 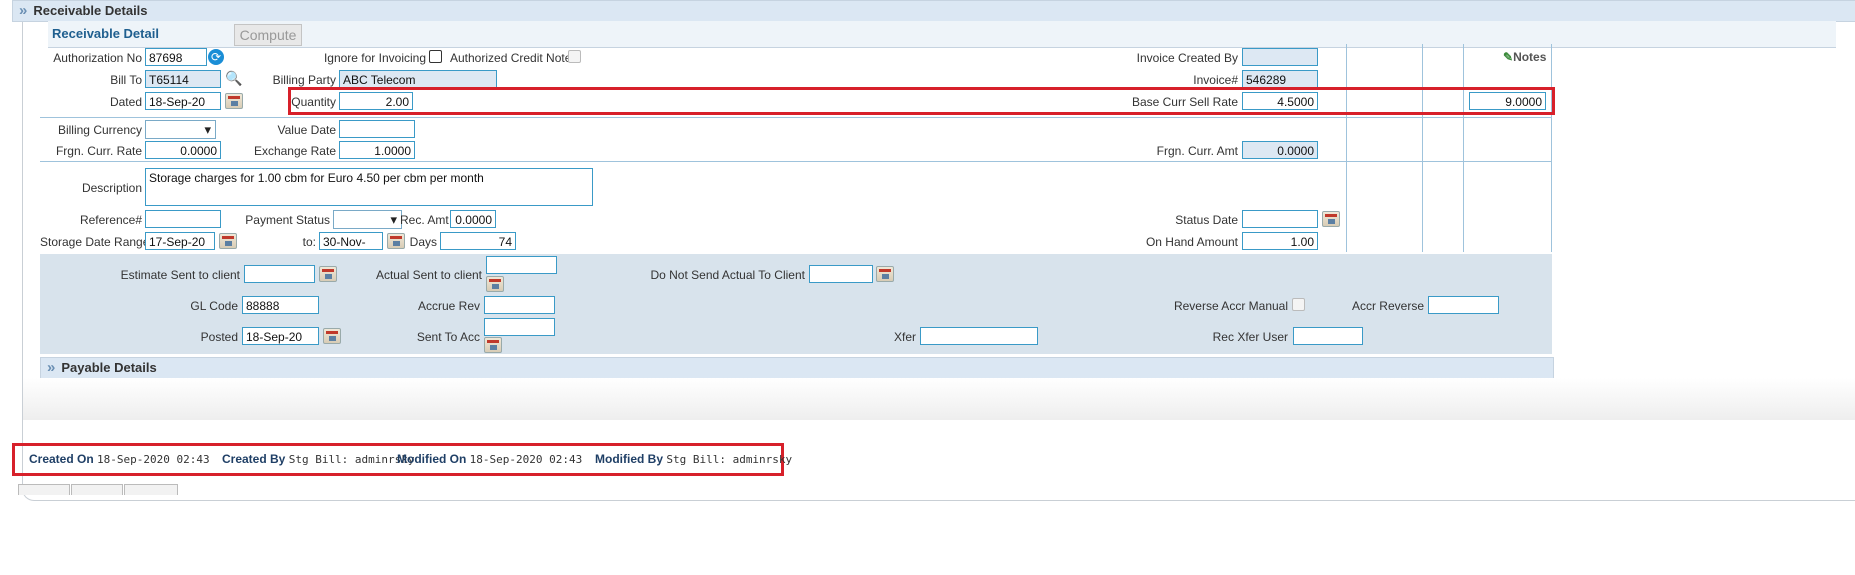 I want to click on bill-to-field: T65114, so click(x=183, y=79).